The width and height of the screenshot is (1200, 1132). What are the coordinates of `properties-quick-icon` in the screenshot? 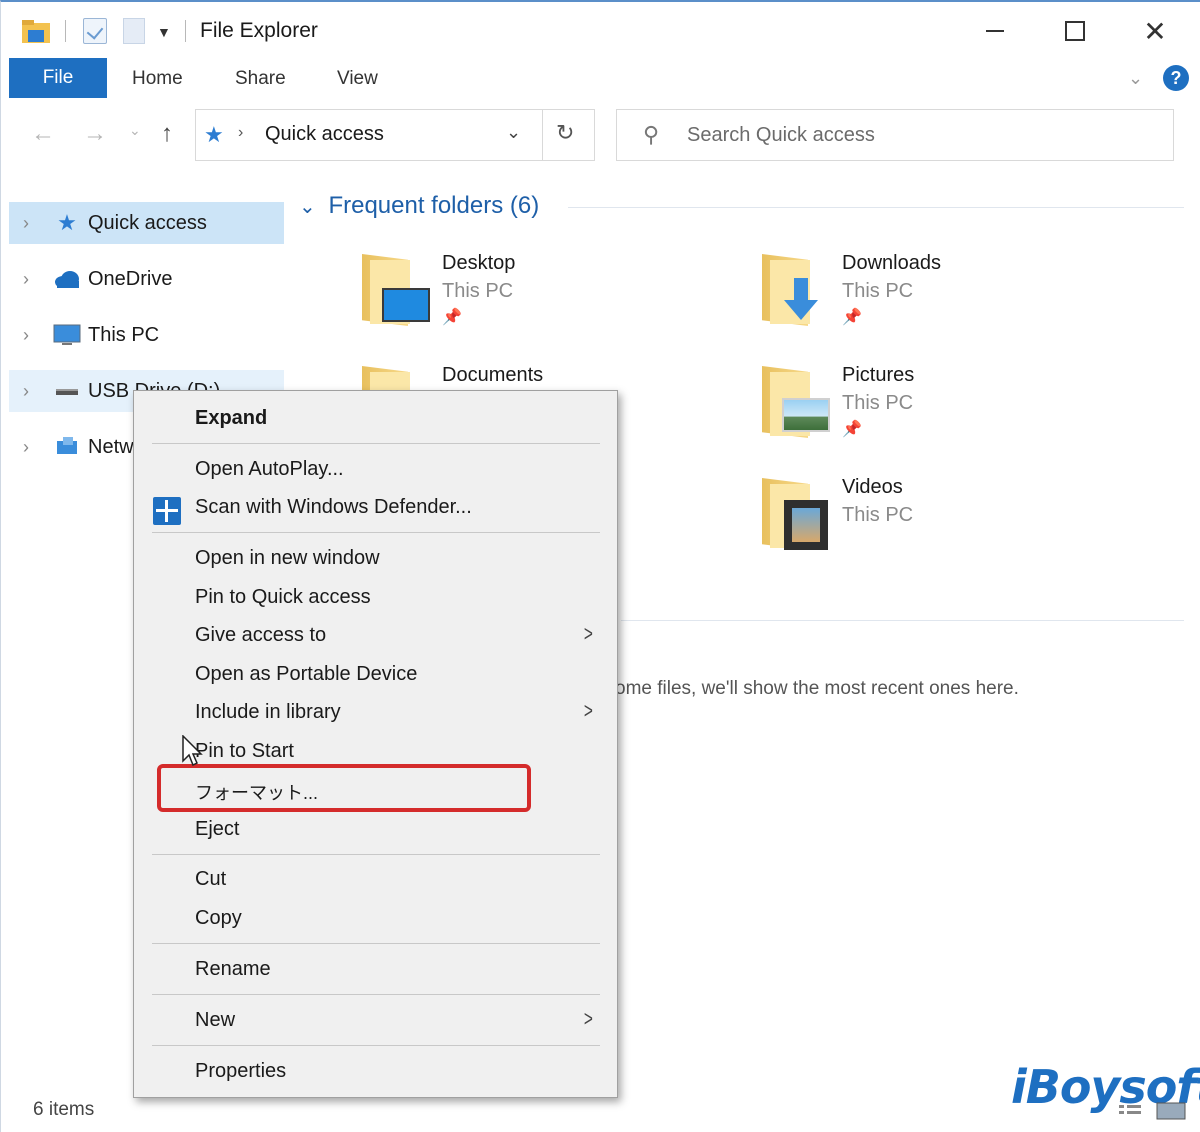 It's located at (95, 31).